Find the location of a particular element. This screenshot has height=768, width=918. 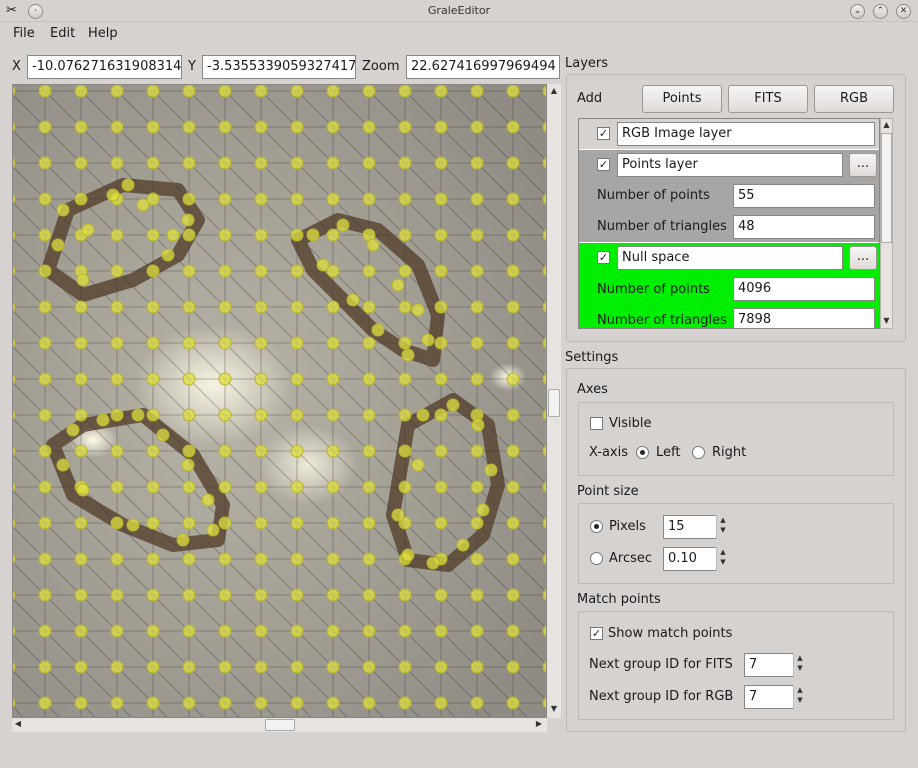

points-layer-checkbox: ✓ is located at coordinates (603, 164).